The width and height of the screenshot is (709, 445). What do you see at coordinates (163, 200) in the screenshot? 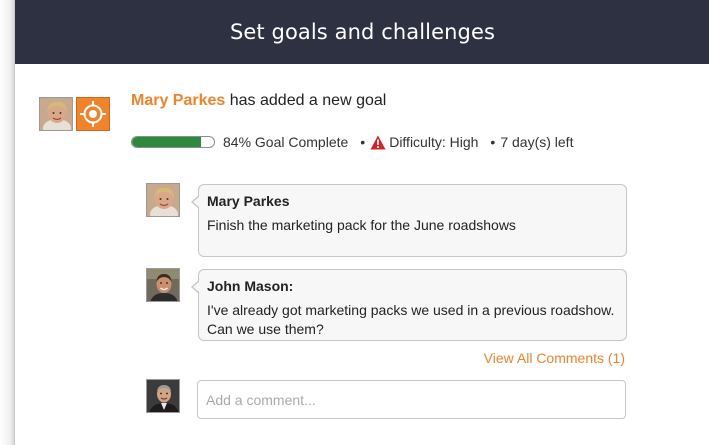
I see `mary-comment-avatar` at bounding box center [163, 200].